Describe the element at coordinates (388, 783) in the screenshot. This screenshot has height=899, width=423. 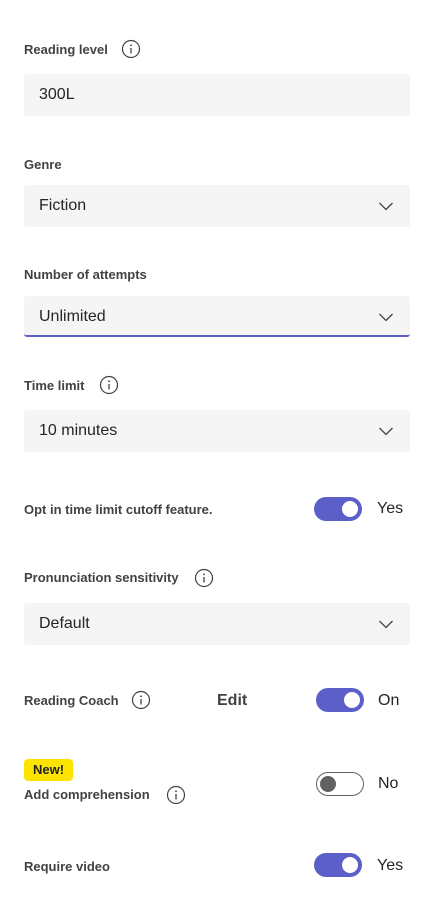
I see `comprehension-state: No` at that location.